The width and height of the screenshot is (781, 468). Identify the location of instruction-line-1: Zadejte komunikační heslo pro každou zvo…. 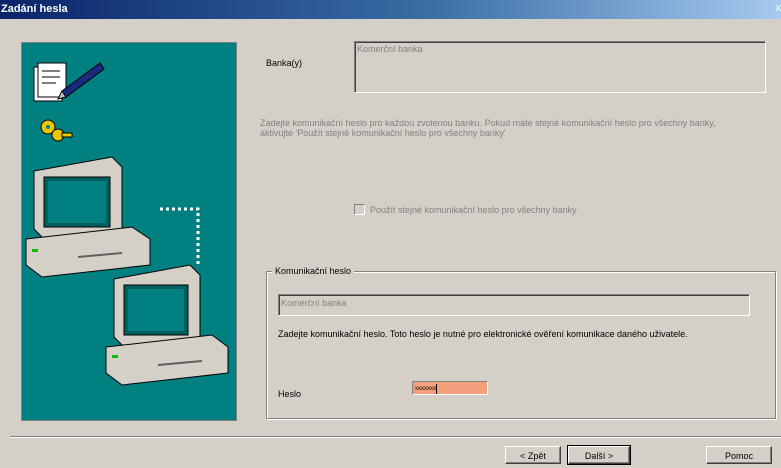
(488, 123).